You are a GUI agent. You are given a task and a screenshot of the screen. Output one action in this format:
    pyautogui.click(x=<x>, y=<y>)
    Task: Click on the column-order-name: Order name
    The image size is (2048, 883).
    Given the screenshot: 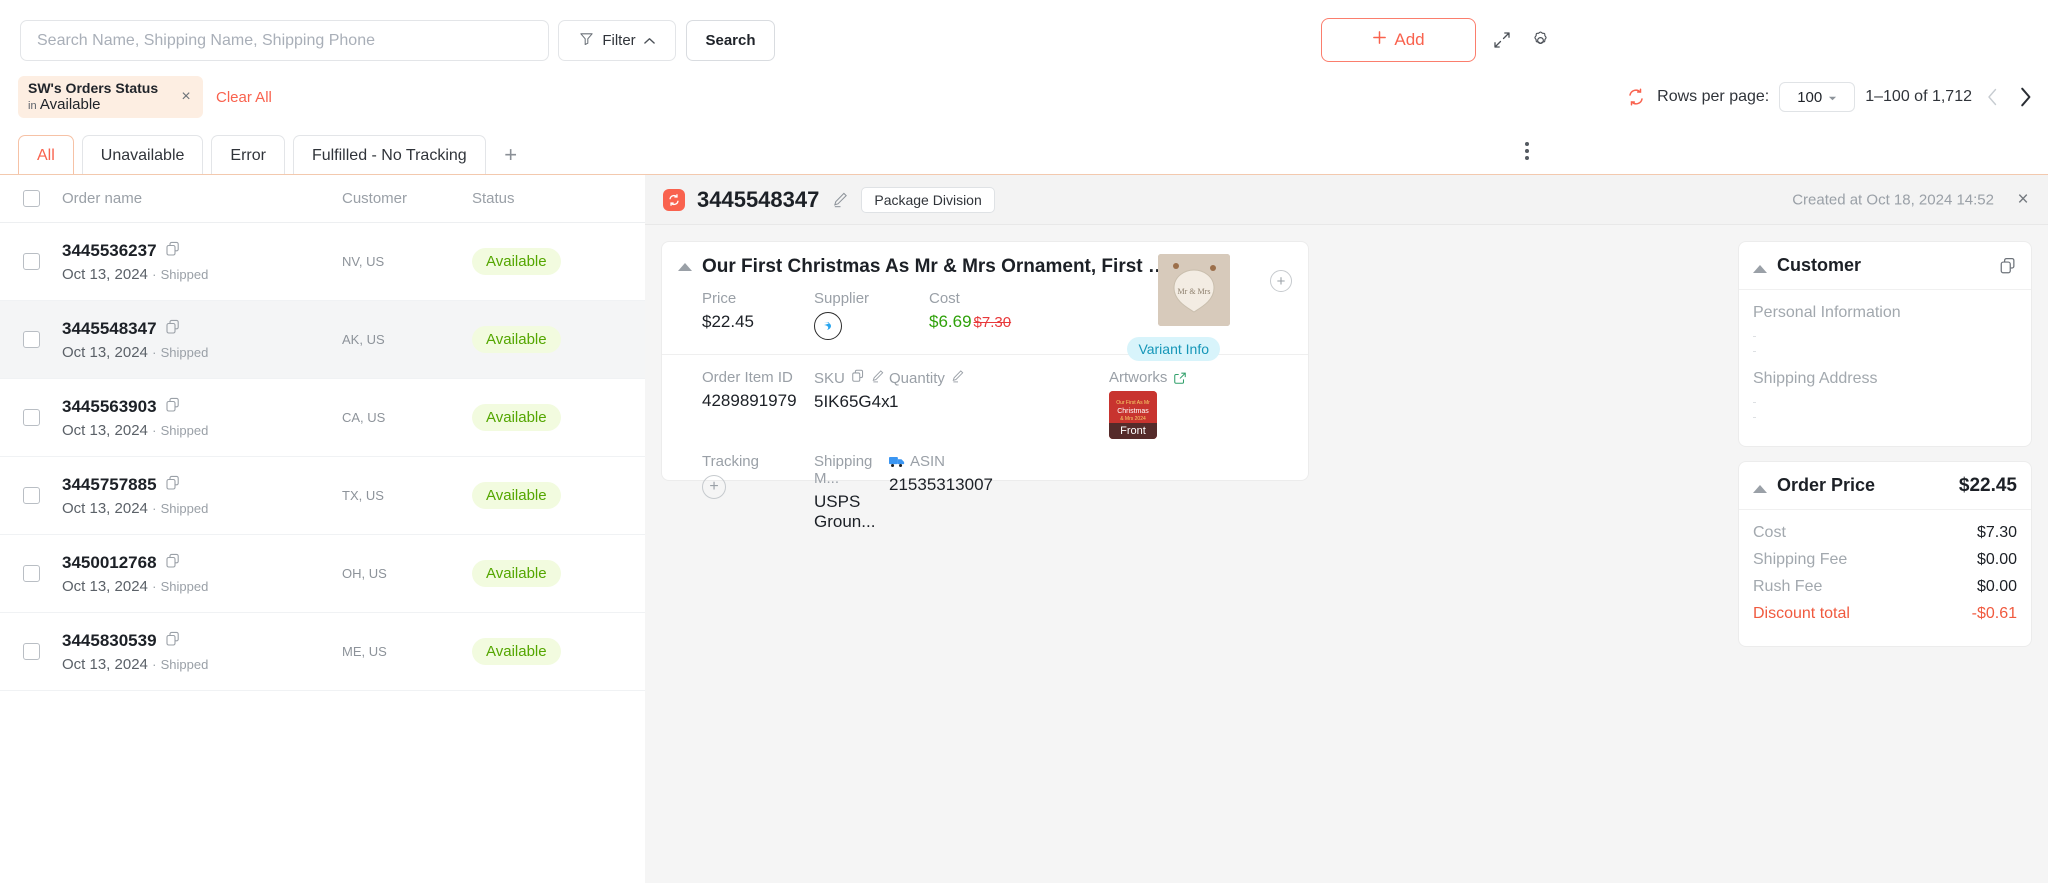 What is the action you would take?
    pyautogui.click(x=202, y=198)
    